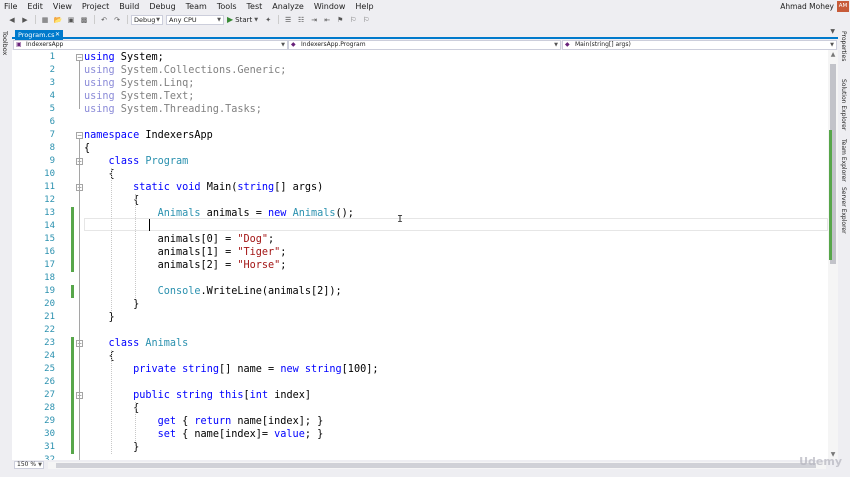 This screenshot has height=477, width=850. Describe the element at coordinates (57, 35) in the screenshot. I see `close-icon: ✕` at that location.